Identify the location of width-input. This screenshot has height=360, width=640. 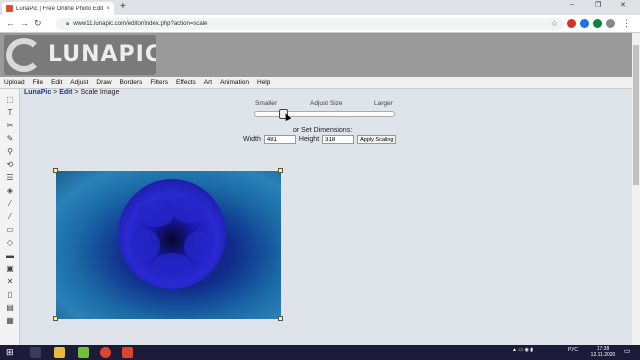
(279, 139).